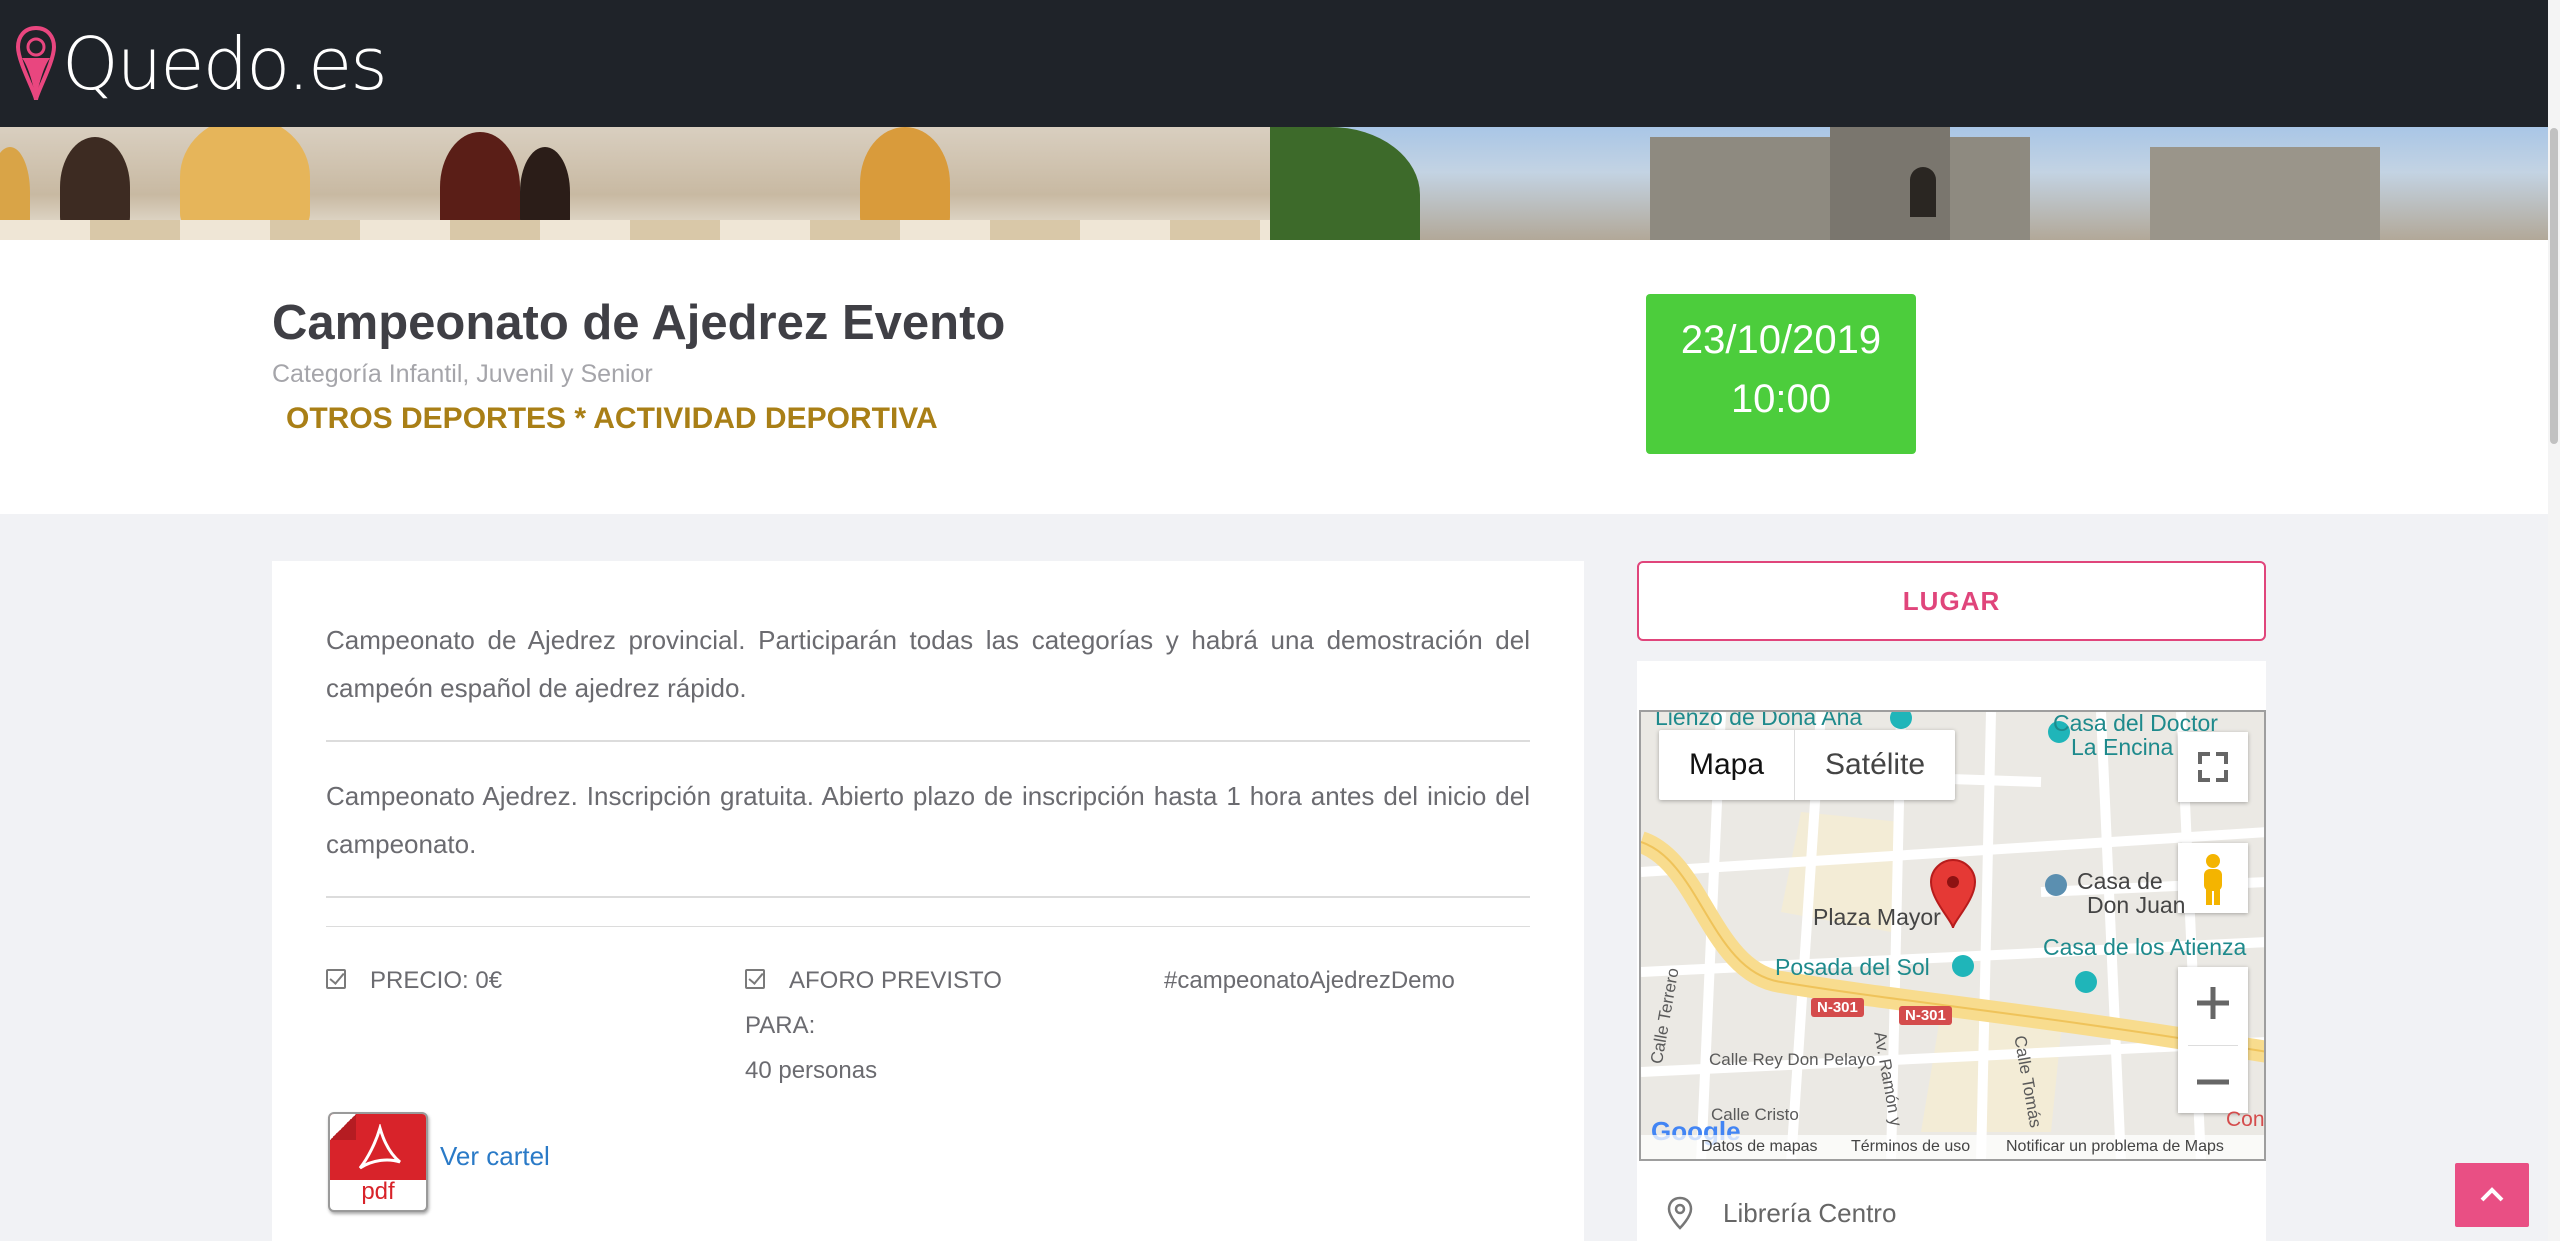 This screenshot has width=2560, height=1241. What do you see at coordinates (225, 64) in the screenshot?
I see `logo-text: Quedo.es` at bounding box center [225, 64].